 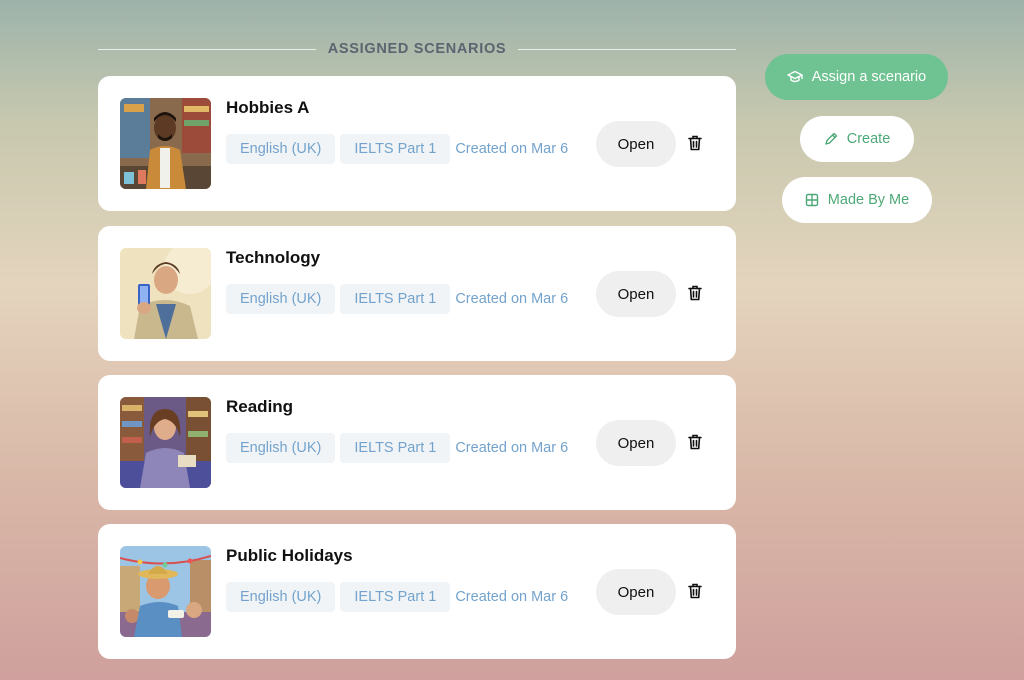 I want to click on man-with-crafts-image, so click(x=165, y=143).